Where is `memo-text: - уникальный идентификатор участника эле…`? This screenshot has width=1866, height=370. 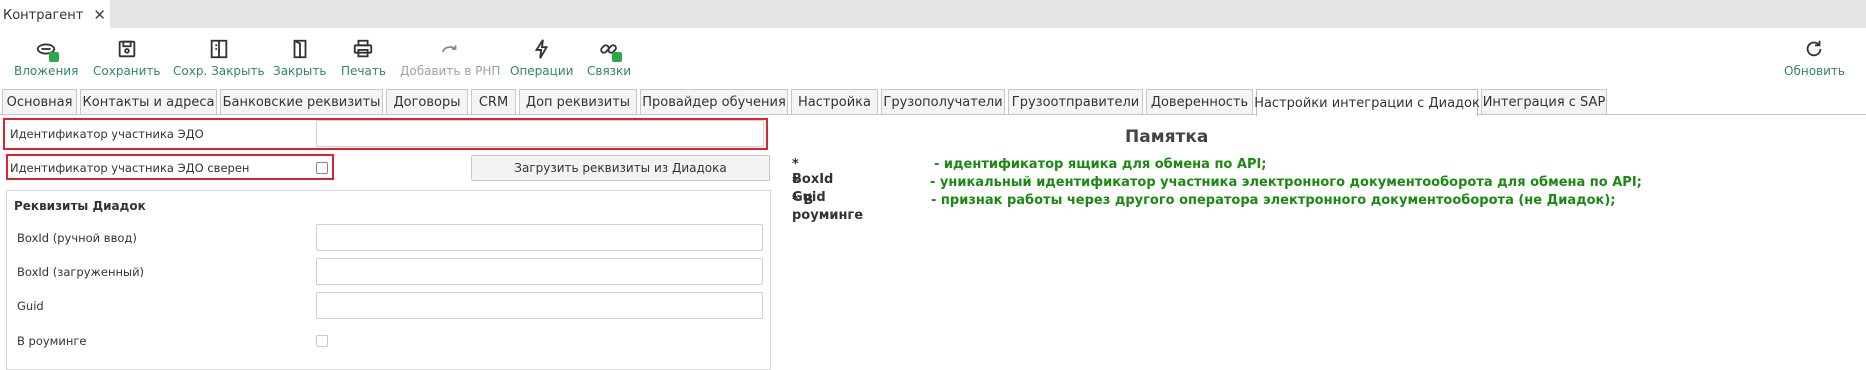 memo-text: - уникальный идентификатор участника эле… is located at coordinates (1286, 182).